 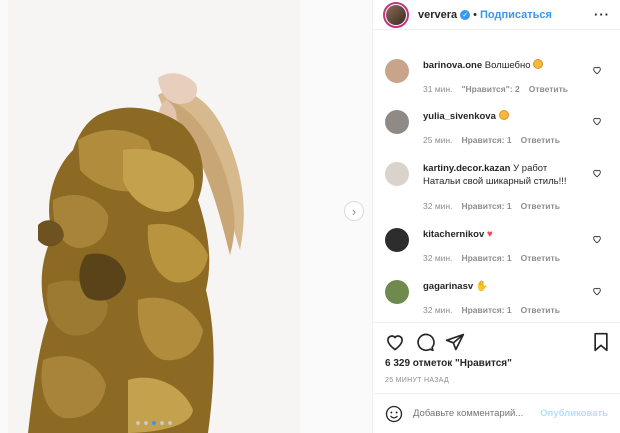 I want to click on comment-meta: 25 мин. Нравится: 1 Ответить, so click(x=491, y=140).